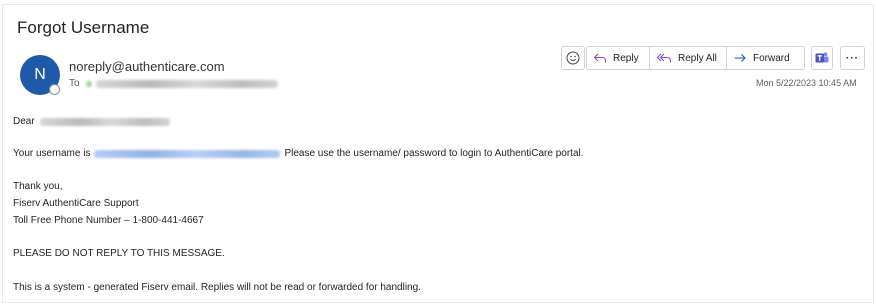  What do you see at coordinates (38, 186) in the screenshot?
I see `thanks-line: Thank you,` at bounding box center [38, 186].